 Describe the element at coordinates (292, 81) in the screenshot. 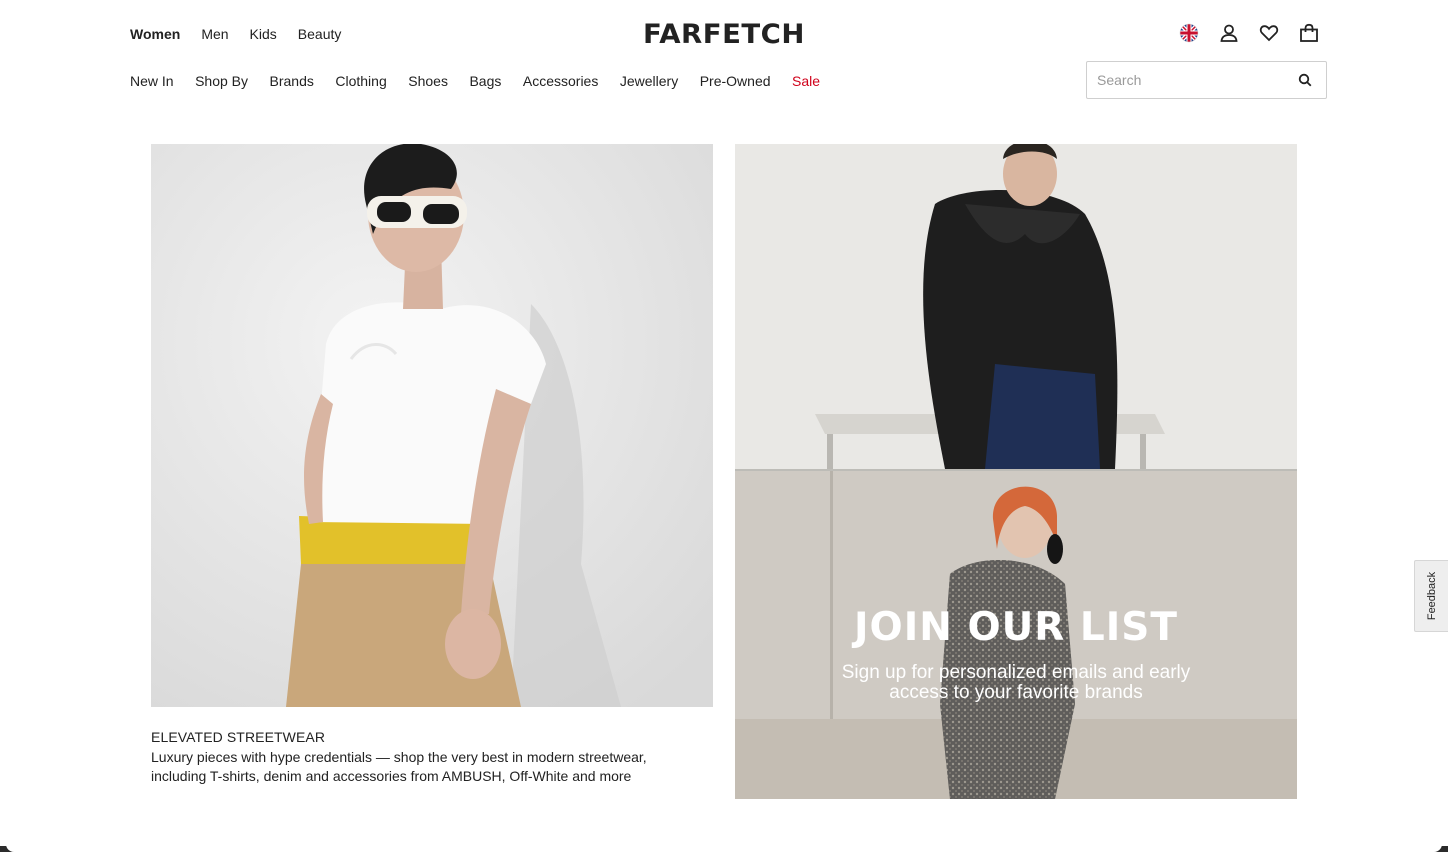

I see `nav-brands: Brands` at that location.